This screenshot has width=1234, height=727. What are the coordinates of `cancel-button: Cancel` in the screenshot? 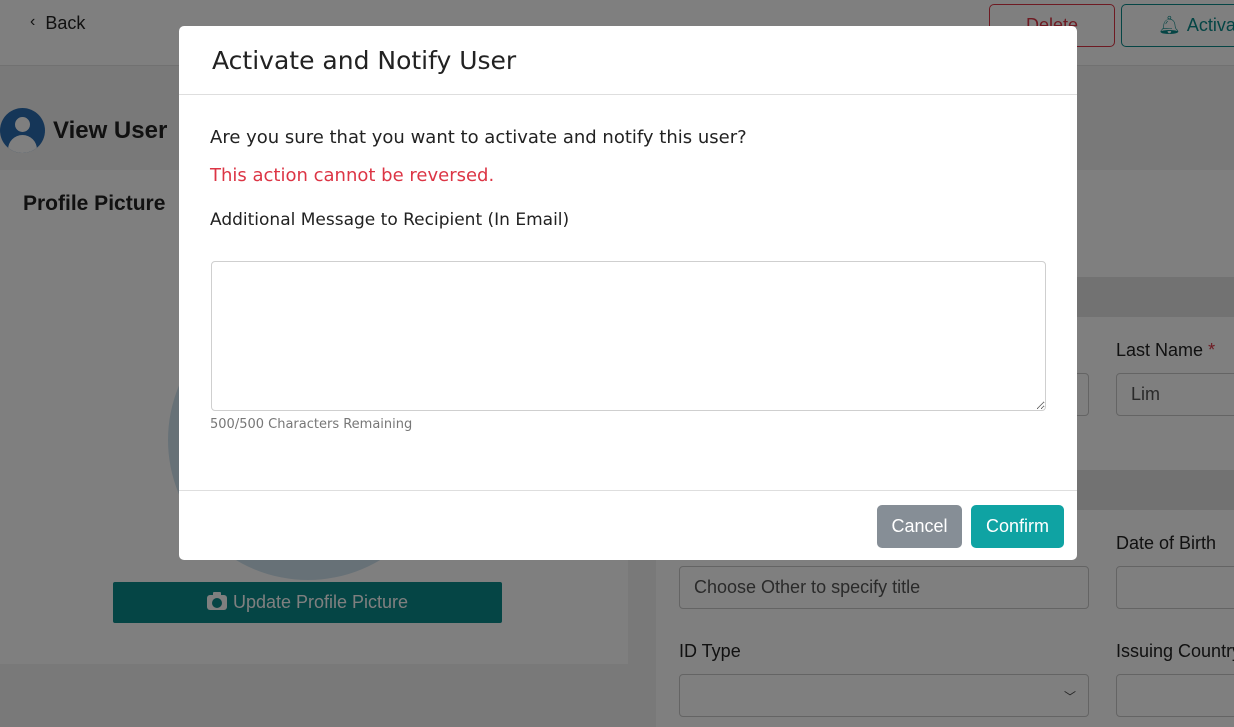 It's located at (919, 526).